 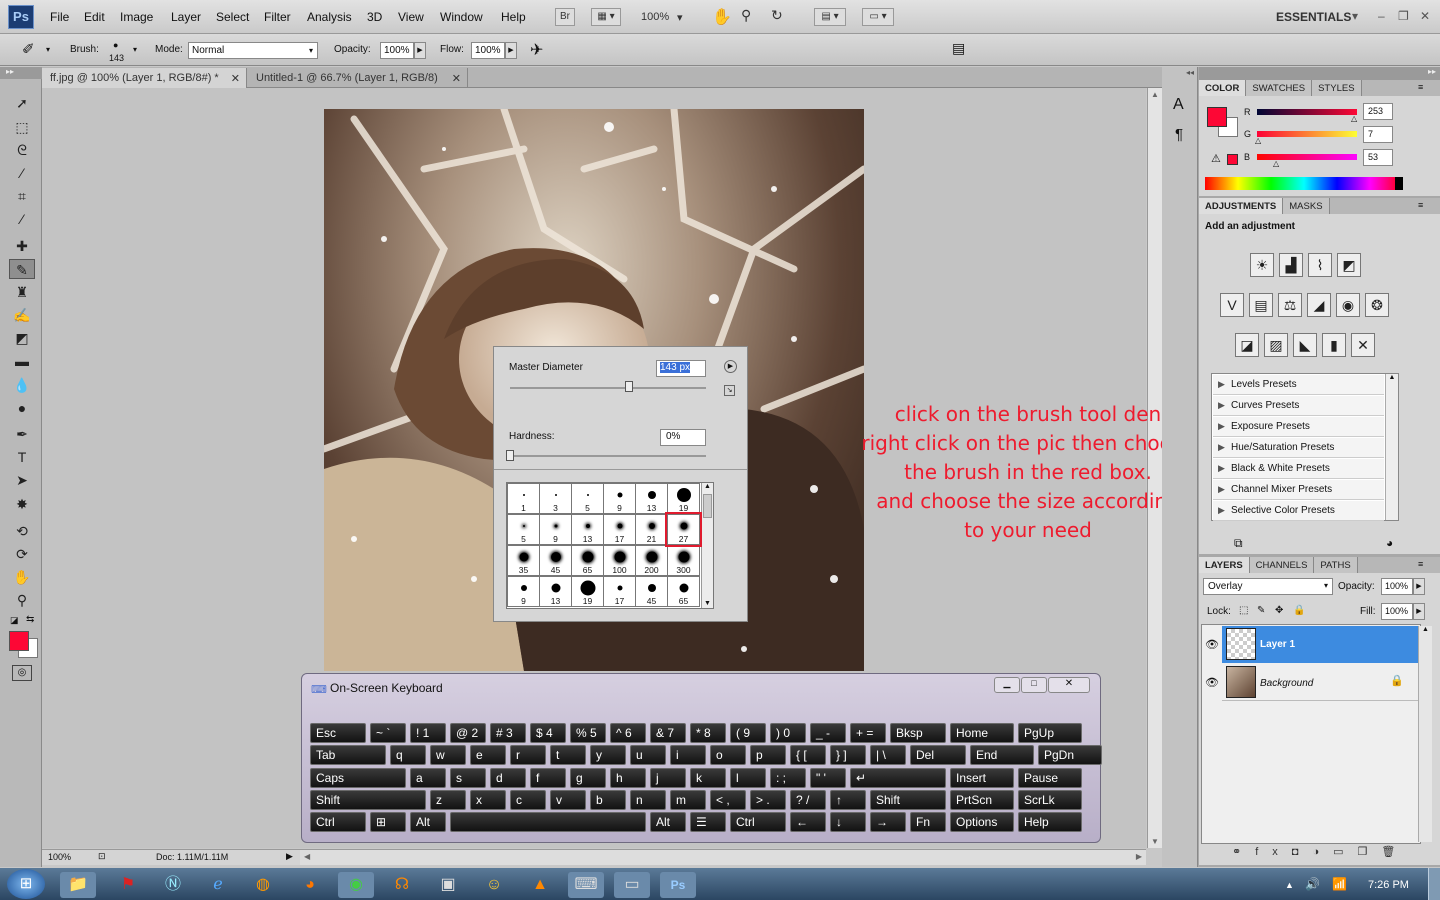 What do you see at coordinates (468, 778) in the screenshot?
I see `key: s` at bounding box center [468, 778].